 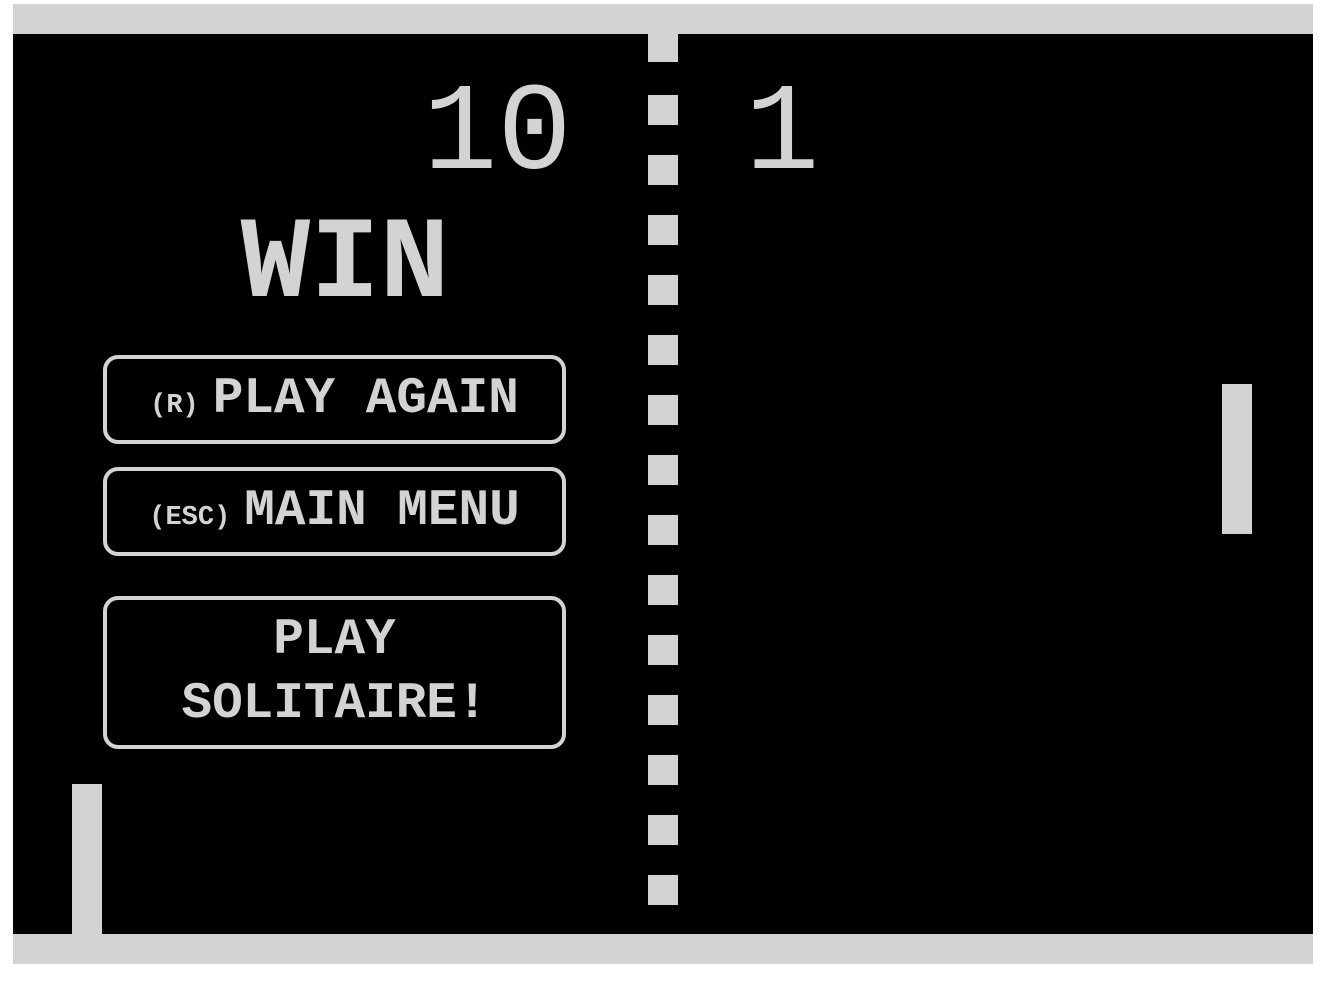 I want to click on play-solitaire-label-line2: SOLITAIRE!, so click(x=334, y=704).